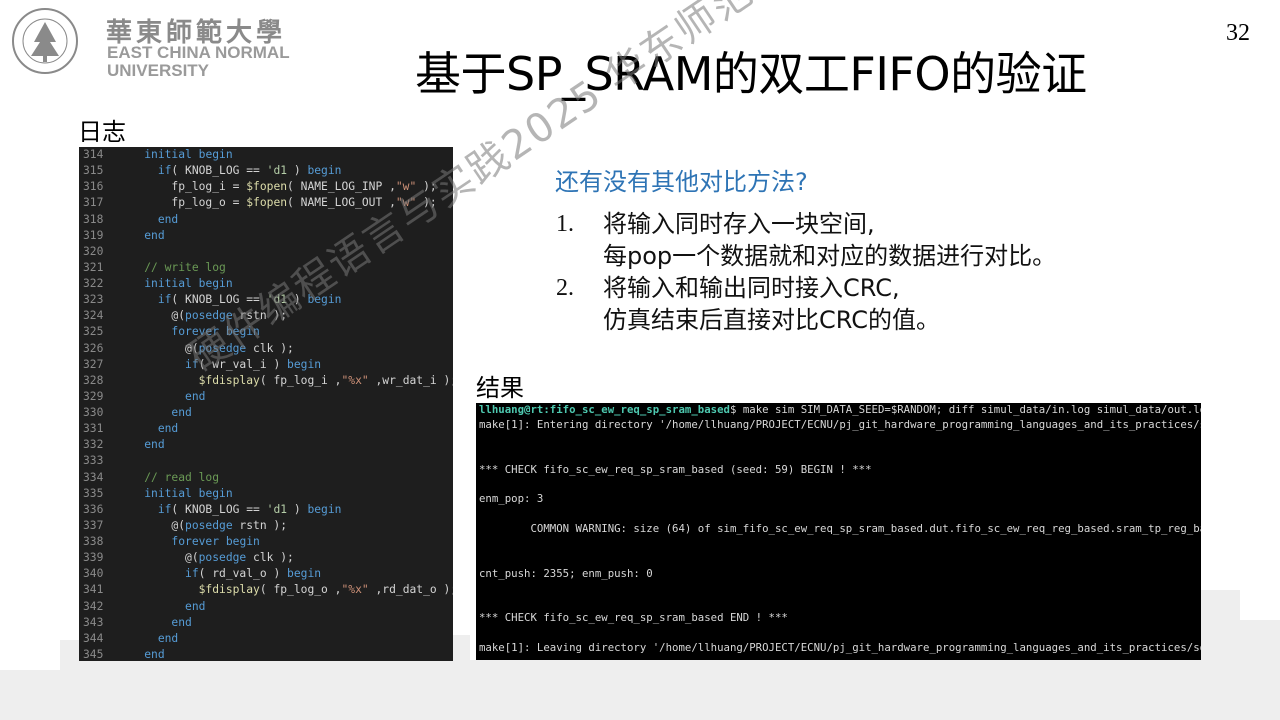  What do you see at coordinates (266, 478) in the screenshot?
I see `code-line: 334 // read log` at bounding box center [266, 478].